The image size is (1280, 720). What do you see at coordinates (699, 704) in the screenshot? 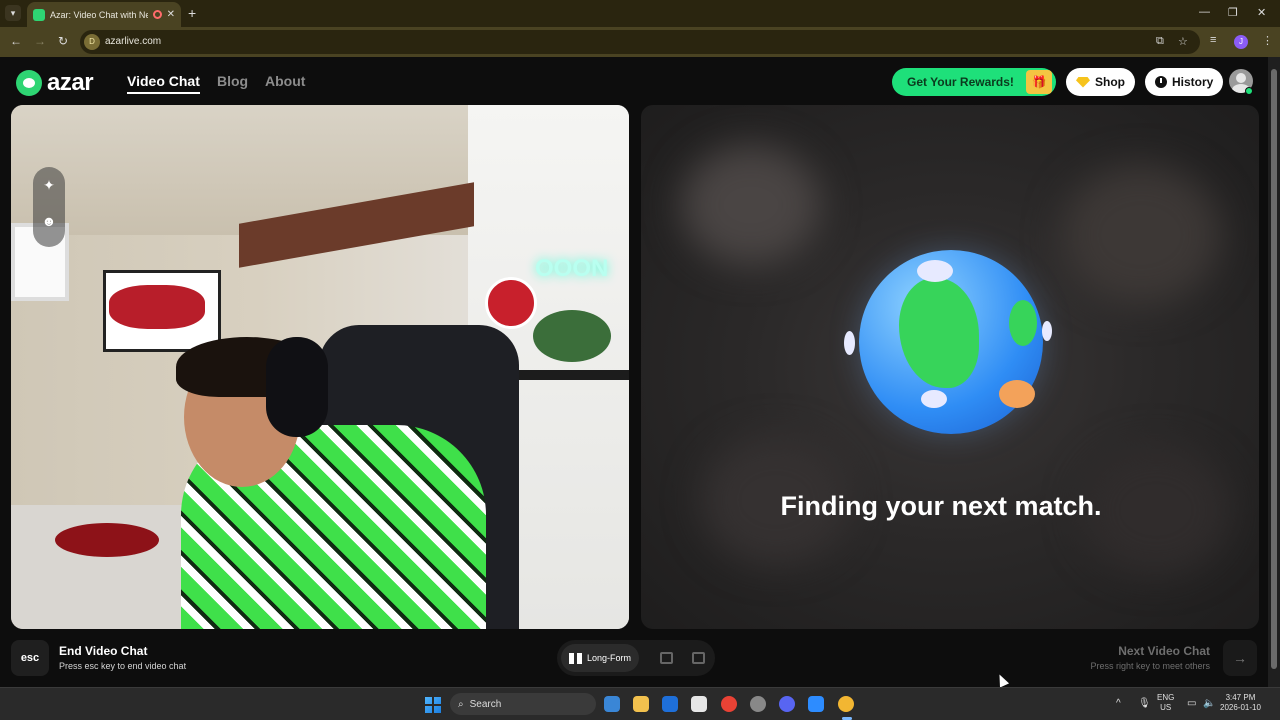
I see `store-icon` at bounding box center [699, 704].